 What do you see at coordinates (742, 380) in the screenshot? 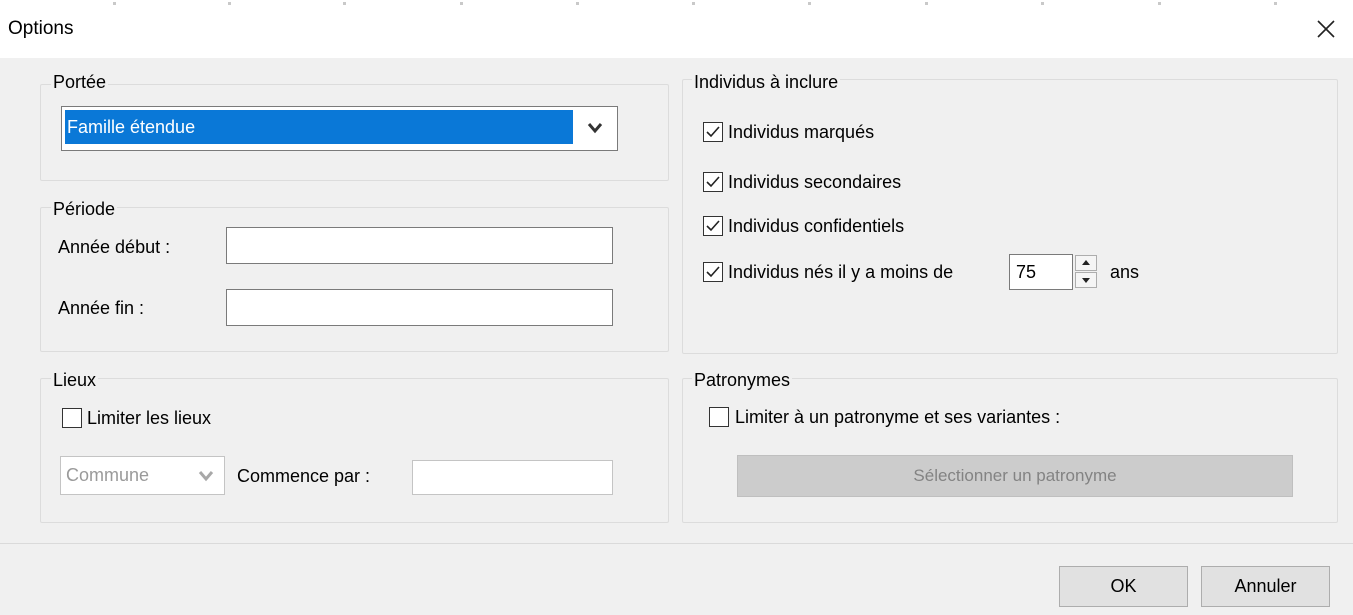
I see `surnames-legend: Patronymes` at bounding box center [742, 380].